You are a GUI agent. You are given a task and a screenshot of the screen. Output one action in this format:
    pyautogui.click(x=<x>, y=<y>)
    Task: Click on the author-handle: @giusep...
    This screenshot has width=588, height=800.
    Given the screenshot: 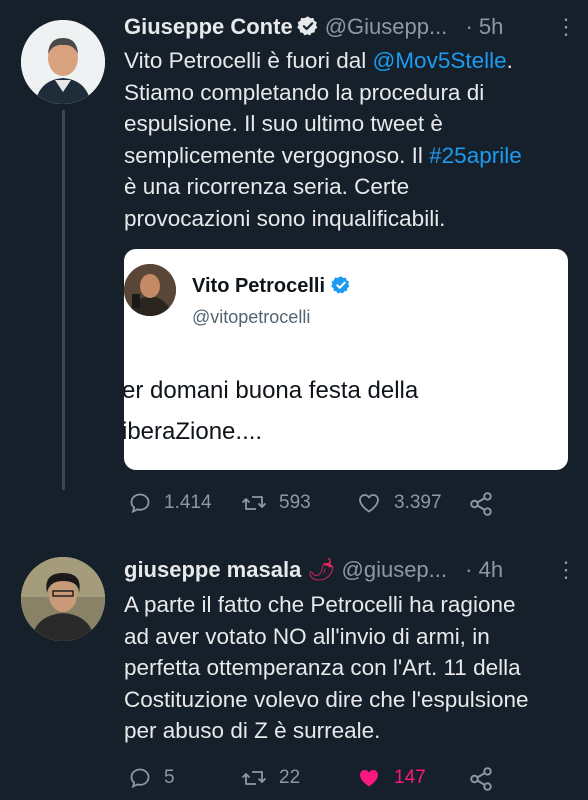 What is the action you would take?
    pyautogui.click(x=395, y=569)
    